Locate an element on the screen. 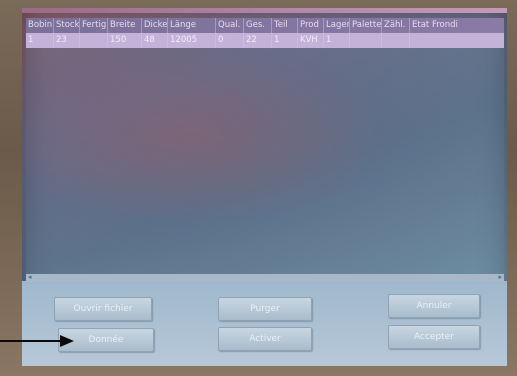 This screenshot has width=517, height=376. annotation-arrow-icon is located at coordinates (67, 341).